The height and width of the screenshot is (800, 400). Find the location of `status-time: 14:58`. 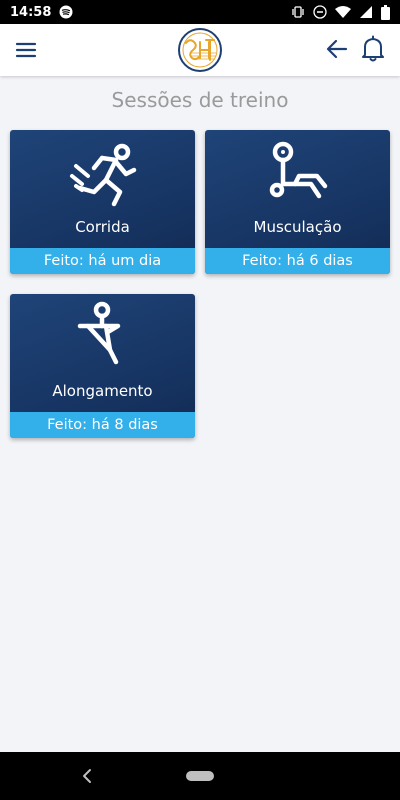

status-time: 14:58 is located at coordinates (31, 12).